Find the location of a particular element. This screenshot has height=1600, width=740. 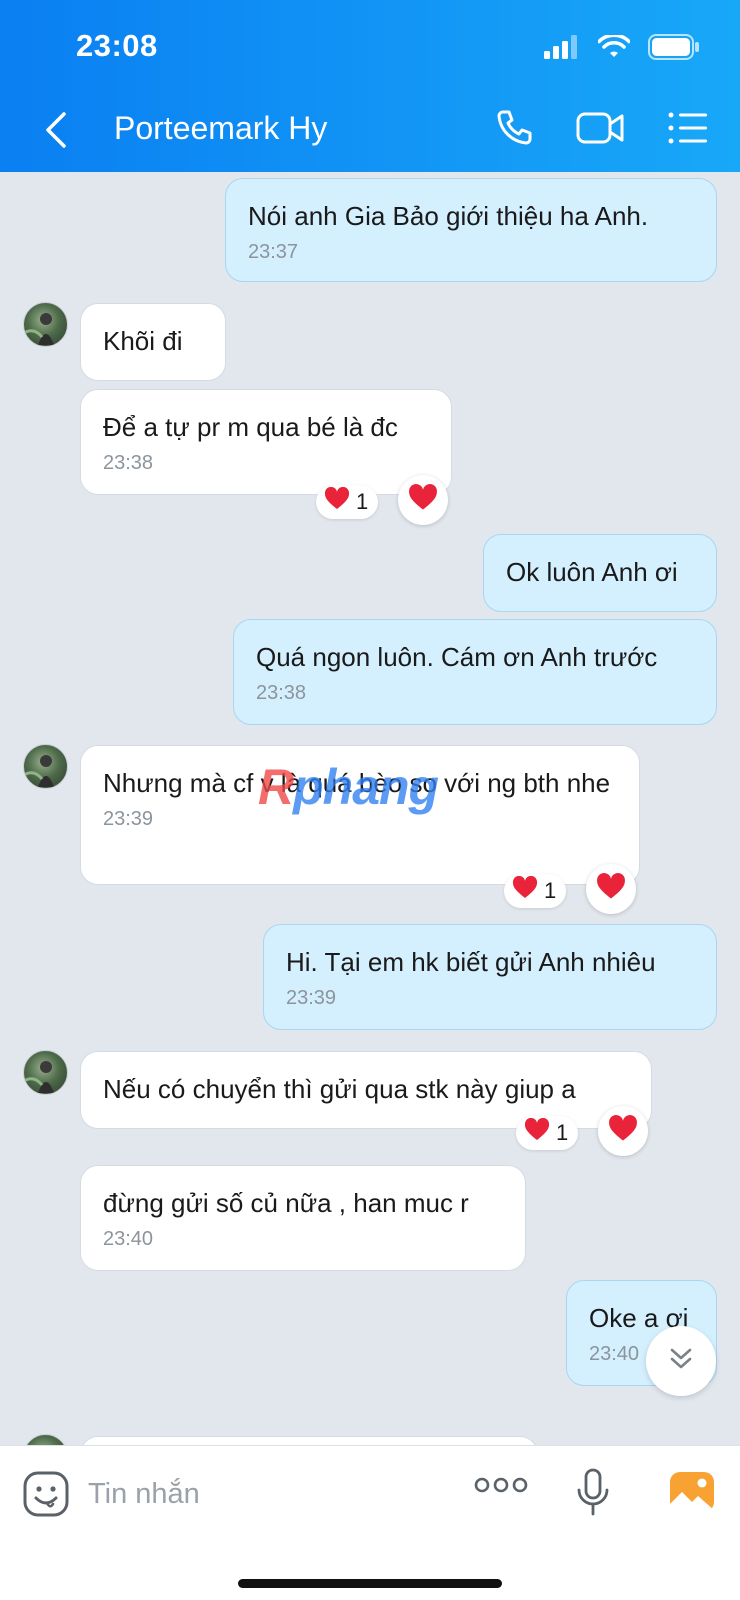

message-text: Nói anh Gia Bảo giới thiệu ha Anh. is located at coordinates (448, 216).